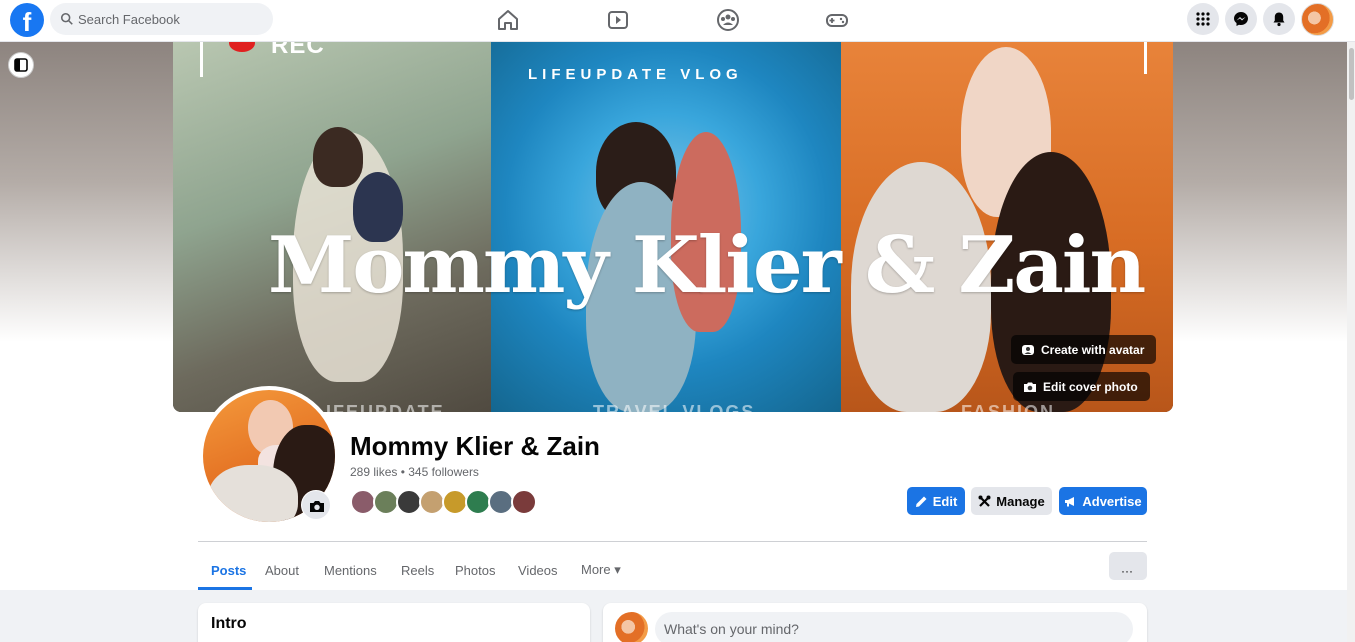 Image resolution: width=1355 pixels, height=642 pixels. What do you see at coordinates (1090, 386) in the screenshot?
I see `edit-cover-photo-label: Edit cover photo` at bounding box center [1090, 386].